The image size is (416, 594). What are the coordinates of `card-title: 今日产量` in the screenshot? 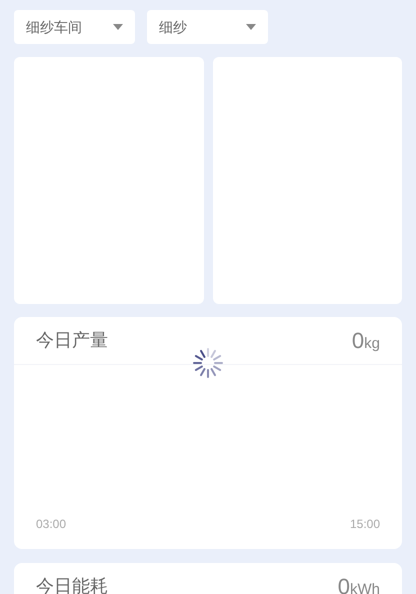 It's located at (72, 340).